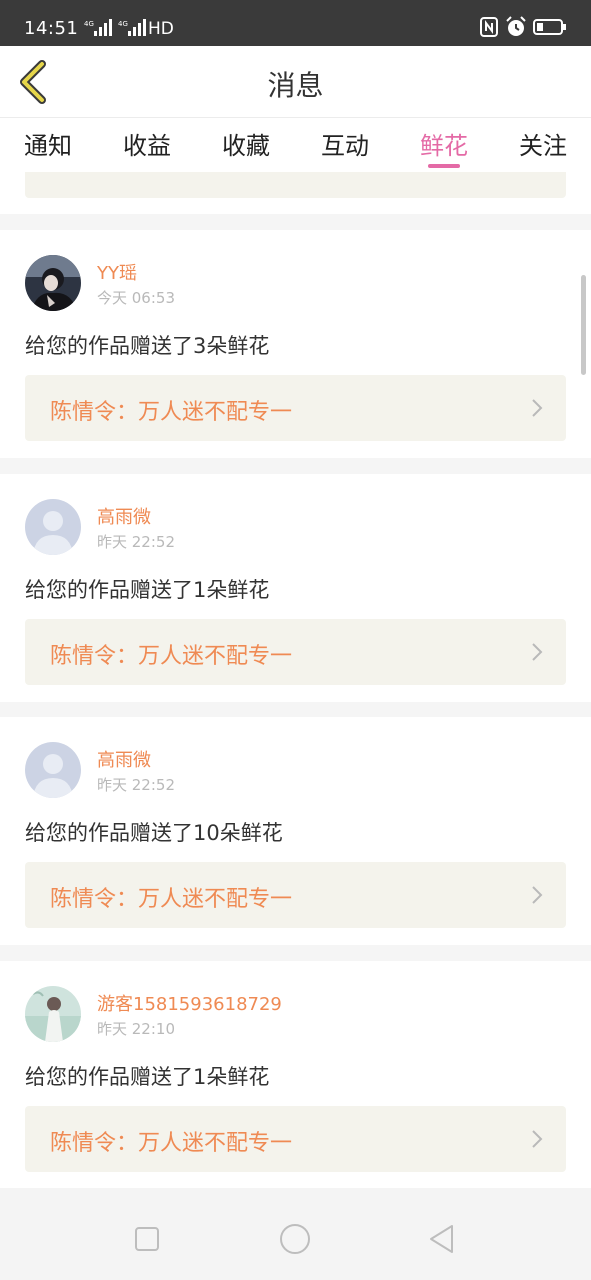  I want to click on page-title: 消息, so click(295, 85).